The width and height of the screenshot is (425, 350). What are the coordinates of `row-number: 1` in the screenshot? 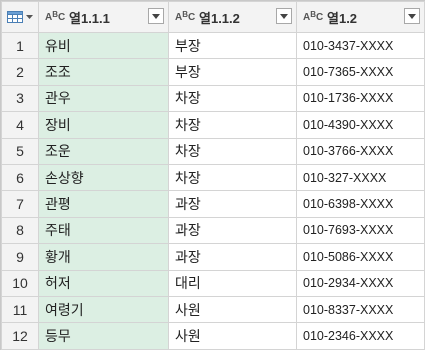 It's located at (20, 45).